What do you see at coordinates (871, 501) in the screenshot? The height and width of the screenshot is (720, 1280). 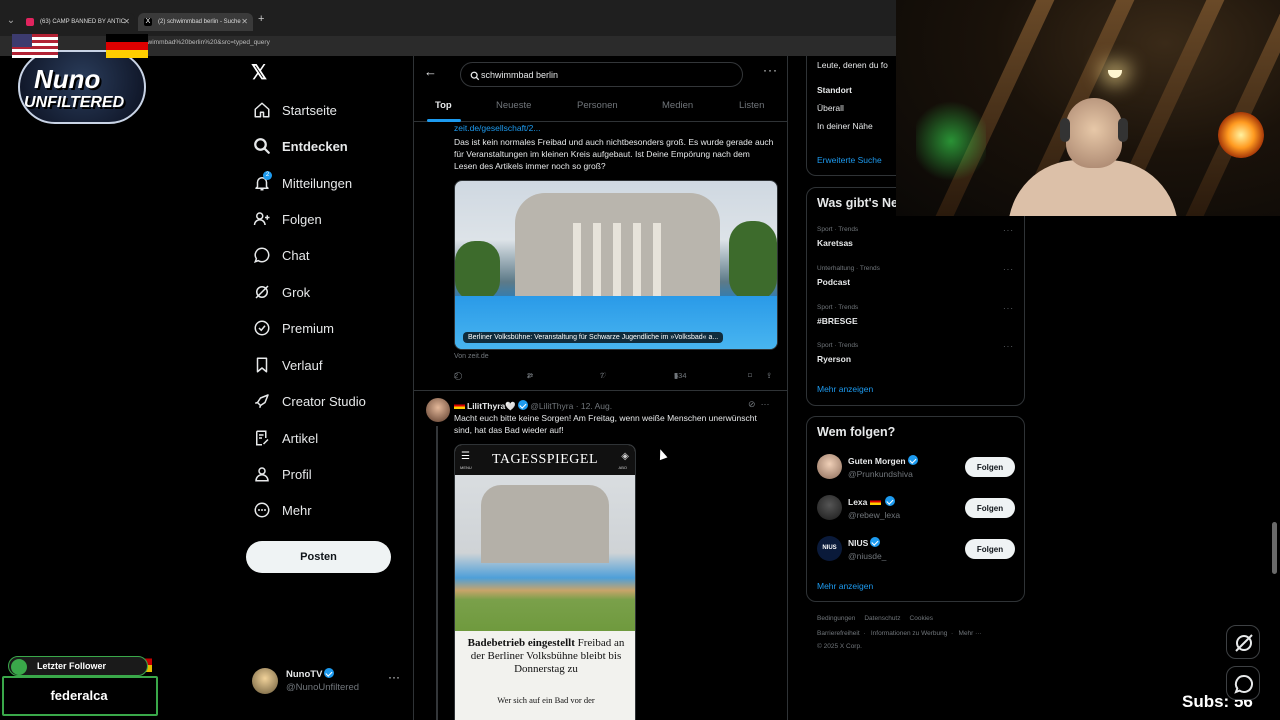 I see `suggestion-name-line: Lexa` at bounding box center [871, 501].